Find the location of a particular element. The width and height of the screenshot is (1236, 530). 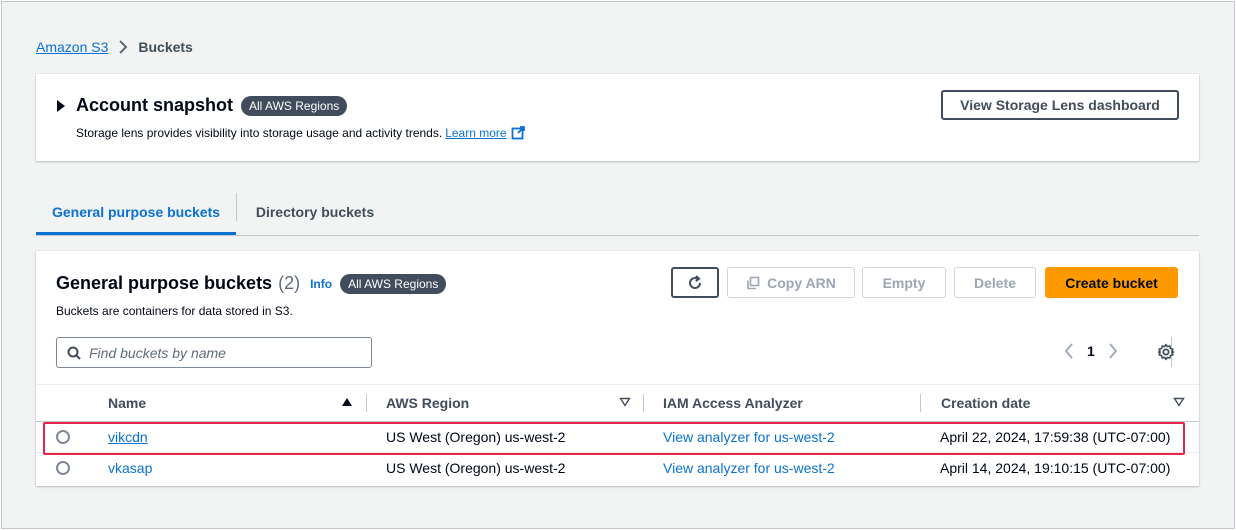

next-page-icon is located at coordinates (1113, 351).